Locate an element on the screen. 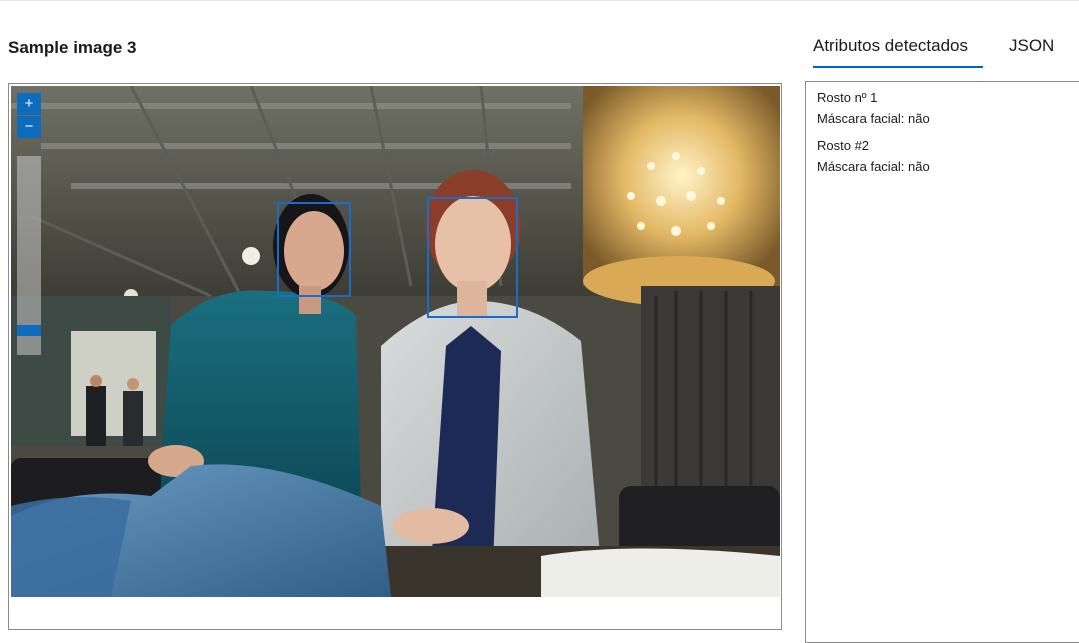  top-divider is located at coordinates (539, 0).